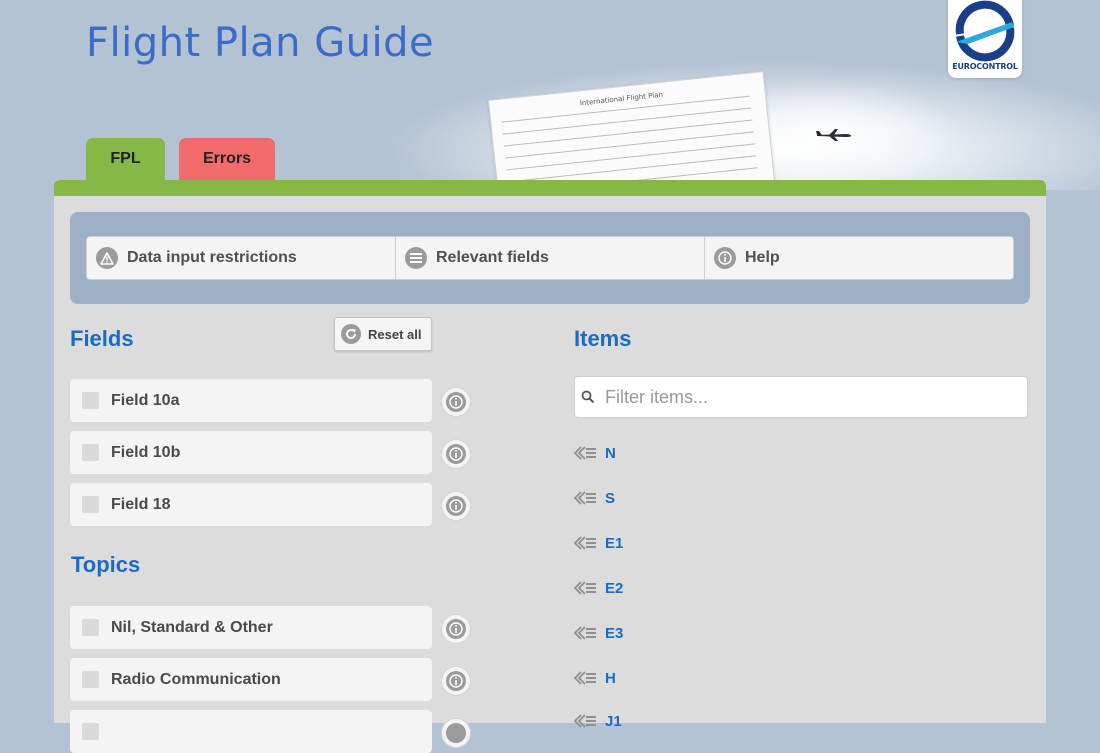  I want to click on item-e3: E3, so click(598, 633).